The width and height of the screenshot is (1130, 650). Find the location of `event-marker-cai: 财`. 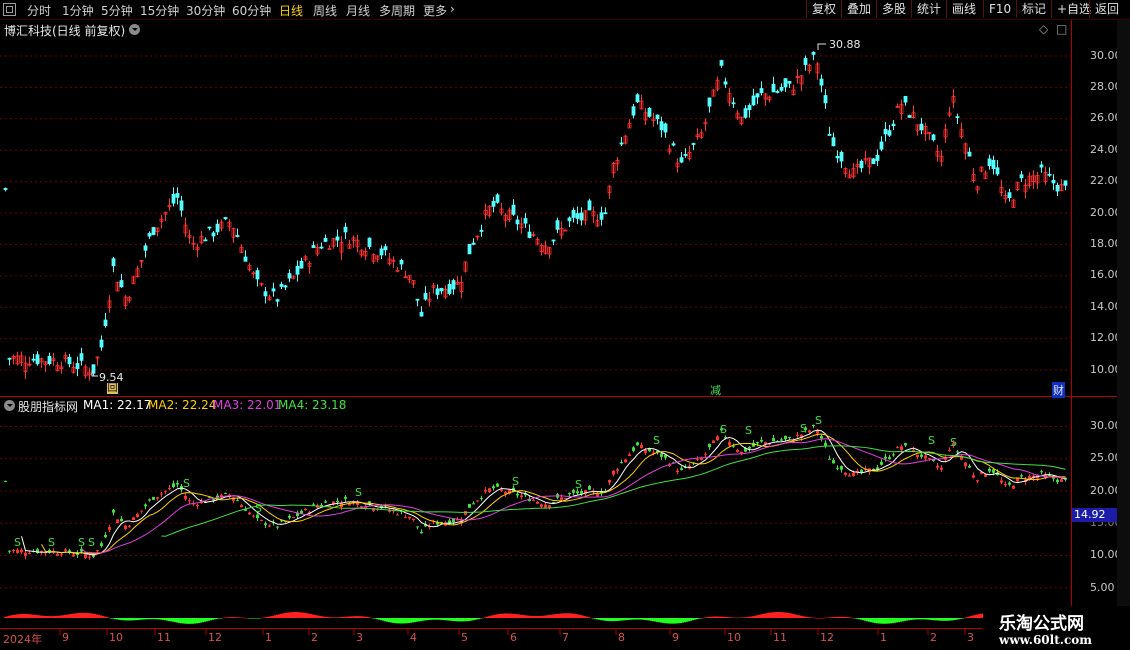

event-marker-cai: 财 is located at coordinates (1058, 390).